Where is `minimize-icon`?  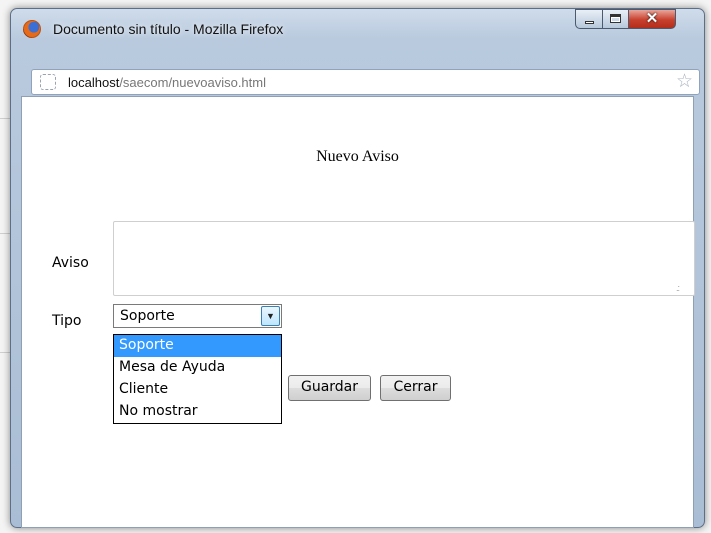 minimize-icon is located at coordinates (589, 22).